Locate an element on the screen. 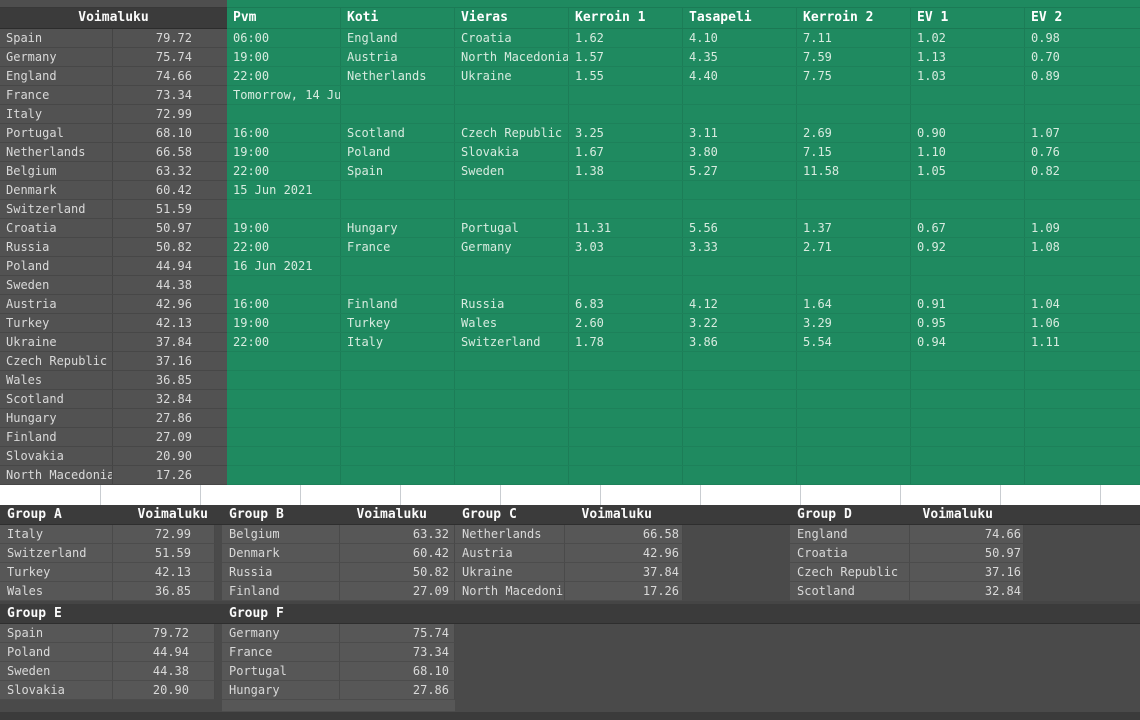 The image size is (1140, 720). fixture-cell-ev1: 0.91 is located at coordinates (968, 304).